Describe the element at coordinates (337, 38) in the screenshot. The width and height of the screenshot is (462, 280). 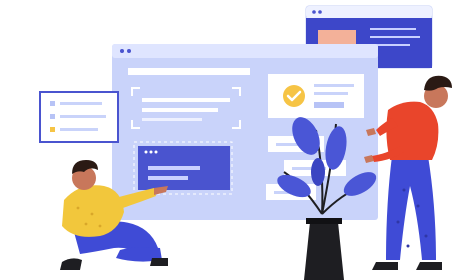
I see `peach-block` at that location.